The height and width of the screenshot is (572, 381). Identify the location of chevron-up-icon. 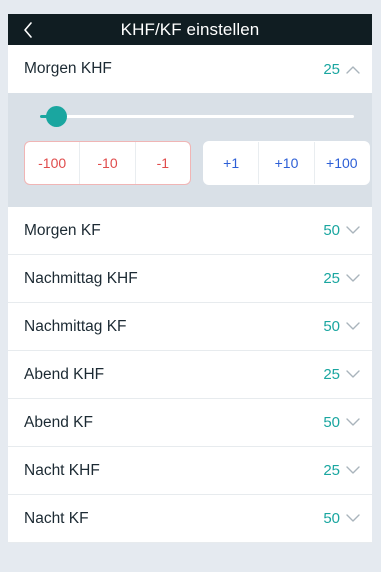
(353, 69).